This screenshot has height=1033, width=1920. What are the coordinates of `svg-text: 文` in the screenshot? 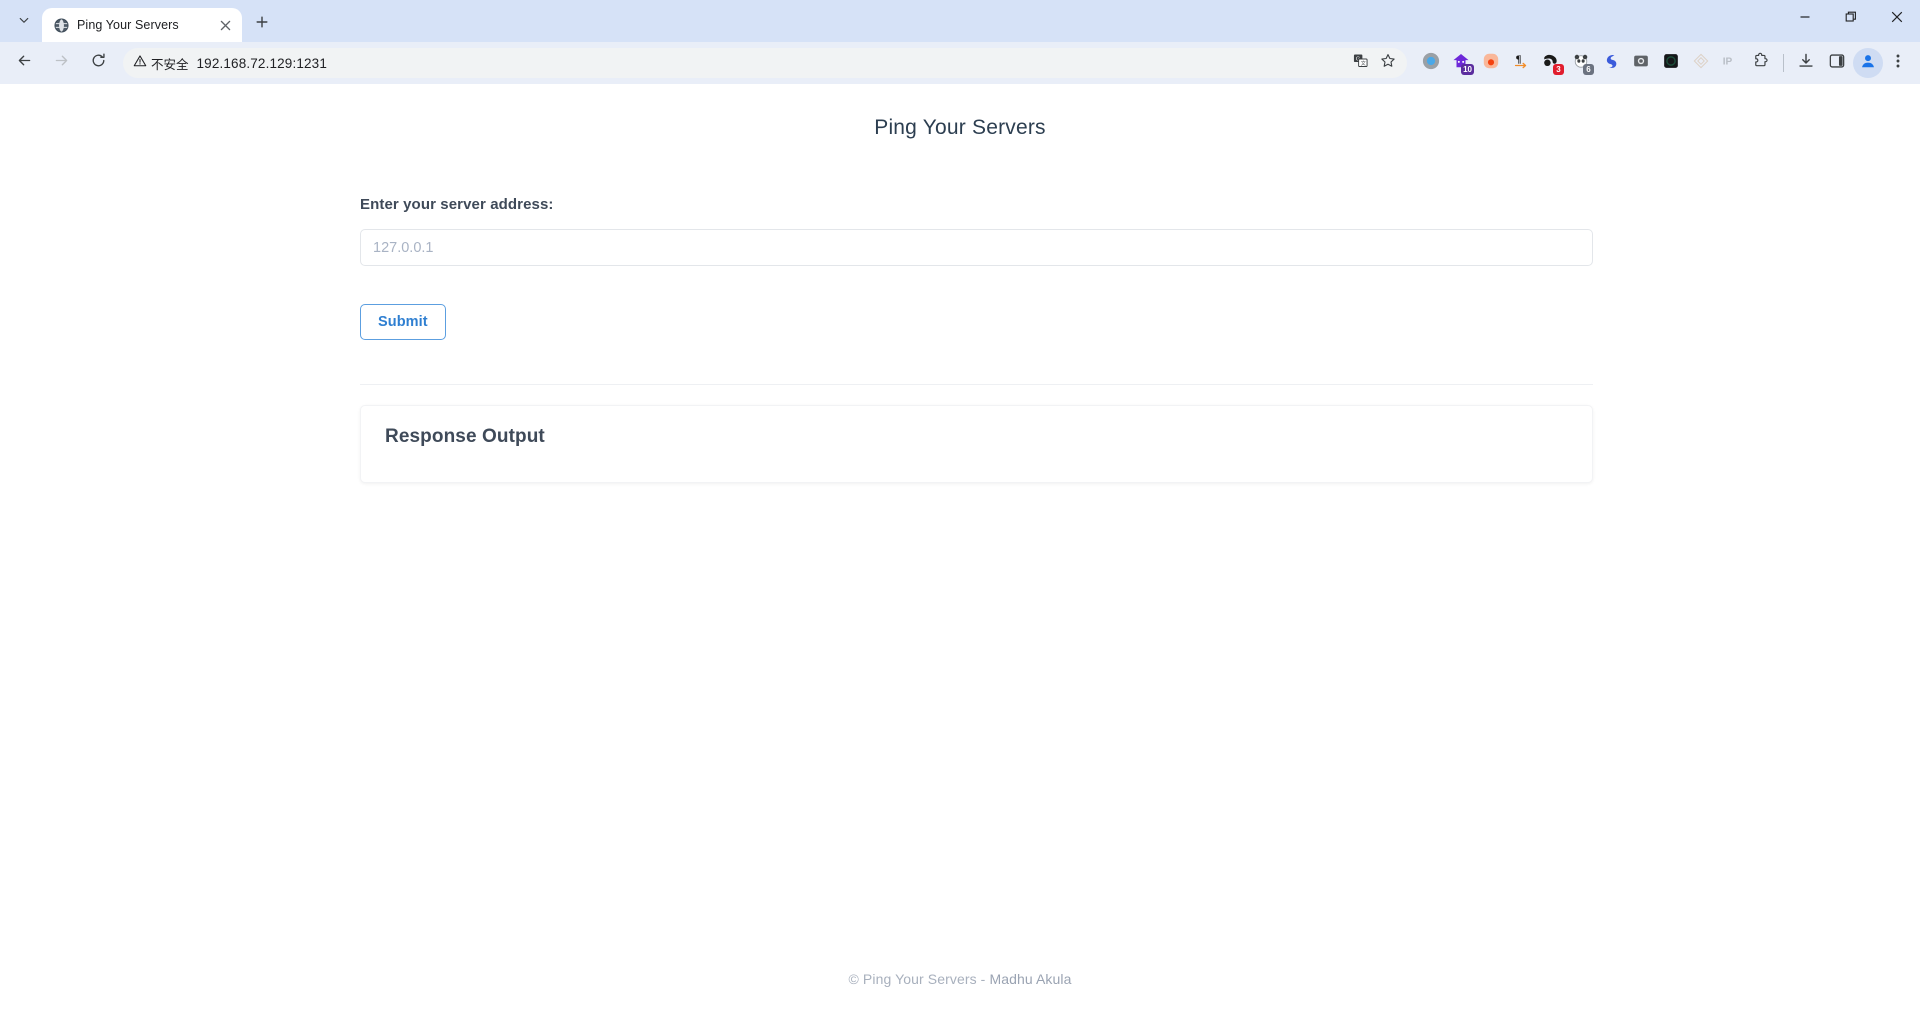 It's located at (1362, 63).